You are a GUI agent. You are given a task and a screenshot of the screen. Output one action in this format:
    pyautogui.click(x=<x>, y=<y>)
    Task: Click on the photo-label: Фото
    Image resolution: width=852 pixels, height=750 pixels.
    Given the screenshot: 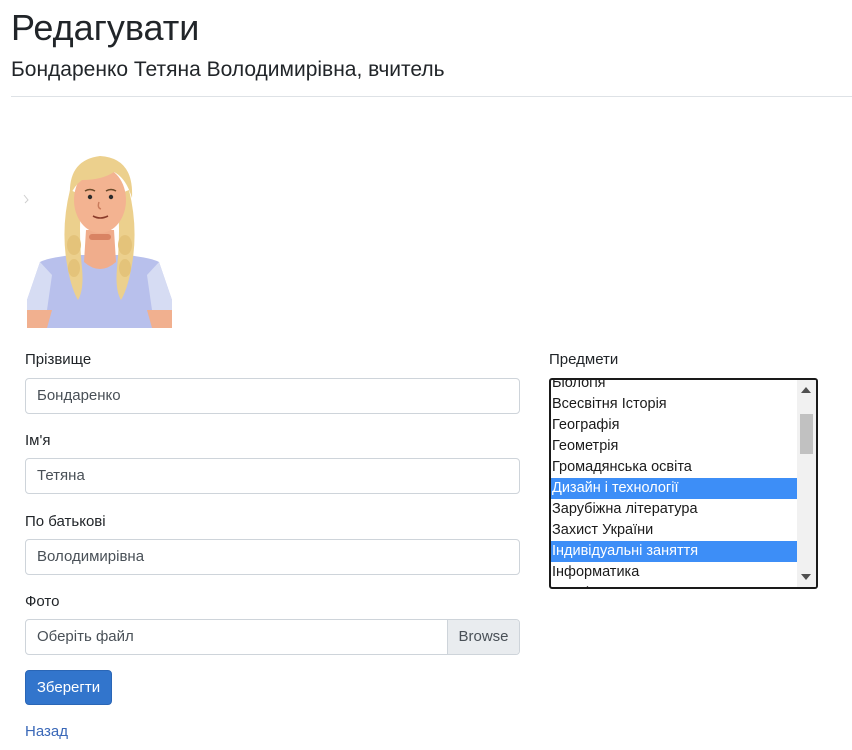 What is the action you would take?
    pyautogui.click(x=42, y=601)
    